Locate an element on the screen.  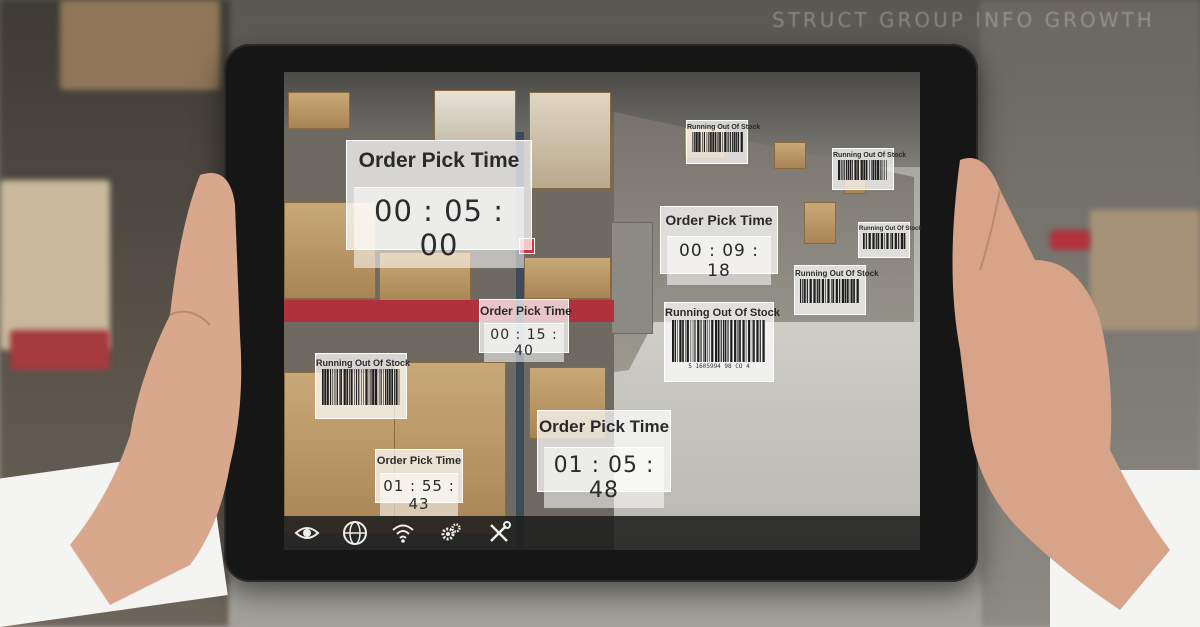
ar-toolbar is located at coordinates (602, 533).